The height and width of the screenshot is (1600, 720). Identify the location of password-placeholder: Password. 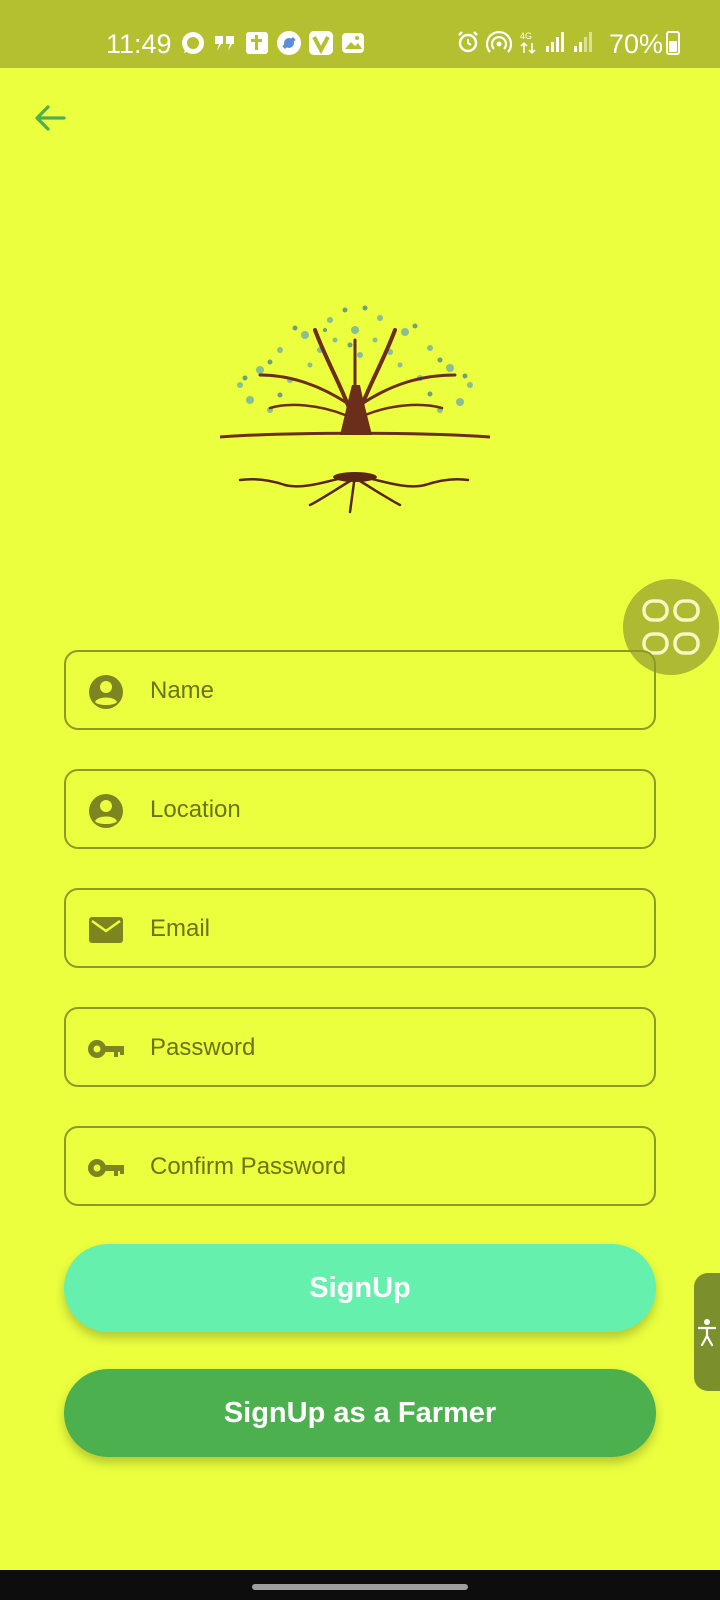
(203, 1047).